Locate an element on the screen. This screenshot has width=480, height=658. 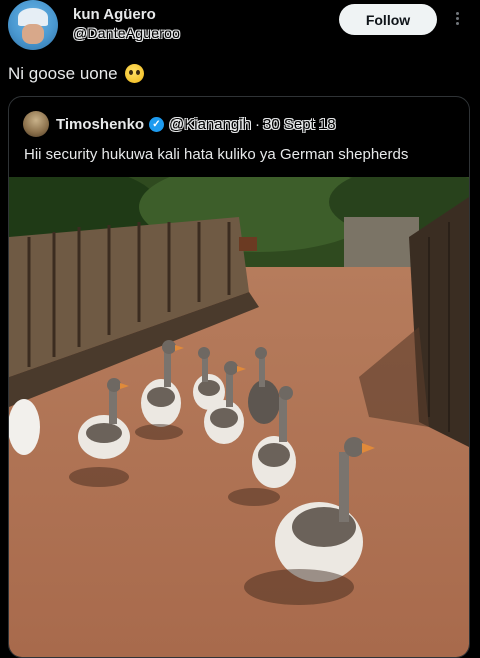
quoted-display-name: Timoshenko is located at coordinates (100, 124).